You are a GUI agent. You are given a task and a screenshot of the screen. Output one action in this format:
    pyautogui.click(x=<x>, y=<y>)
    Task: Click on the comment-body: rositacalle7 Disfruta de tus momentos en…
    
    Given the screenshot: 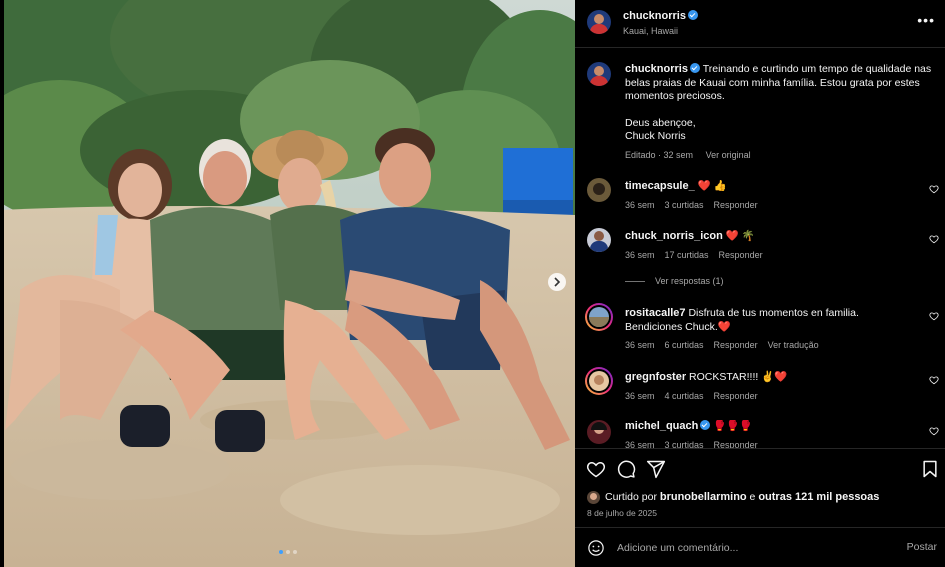 What is the action you would take?
    pyautogui.click(x=770, y=330)
    